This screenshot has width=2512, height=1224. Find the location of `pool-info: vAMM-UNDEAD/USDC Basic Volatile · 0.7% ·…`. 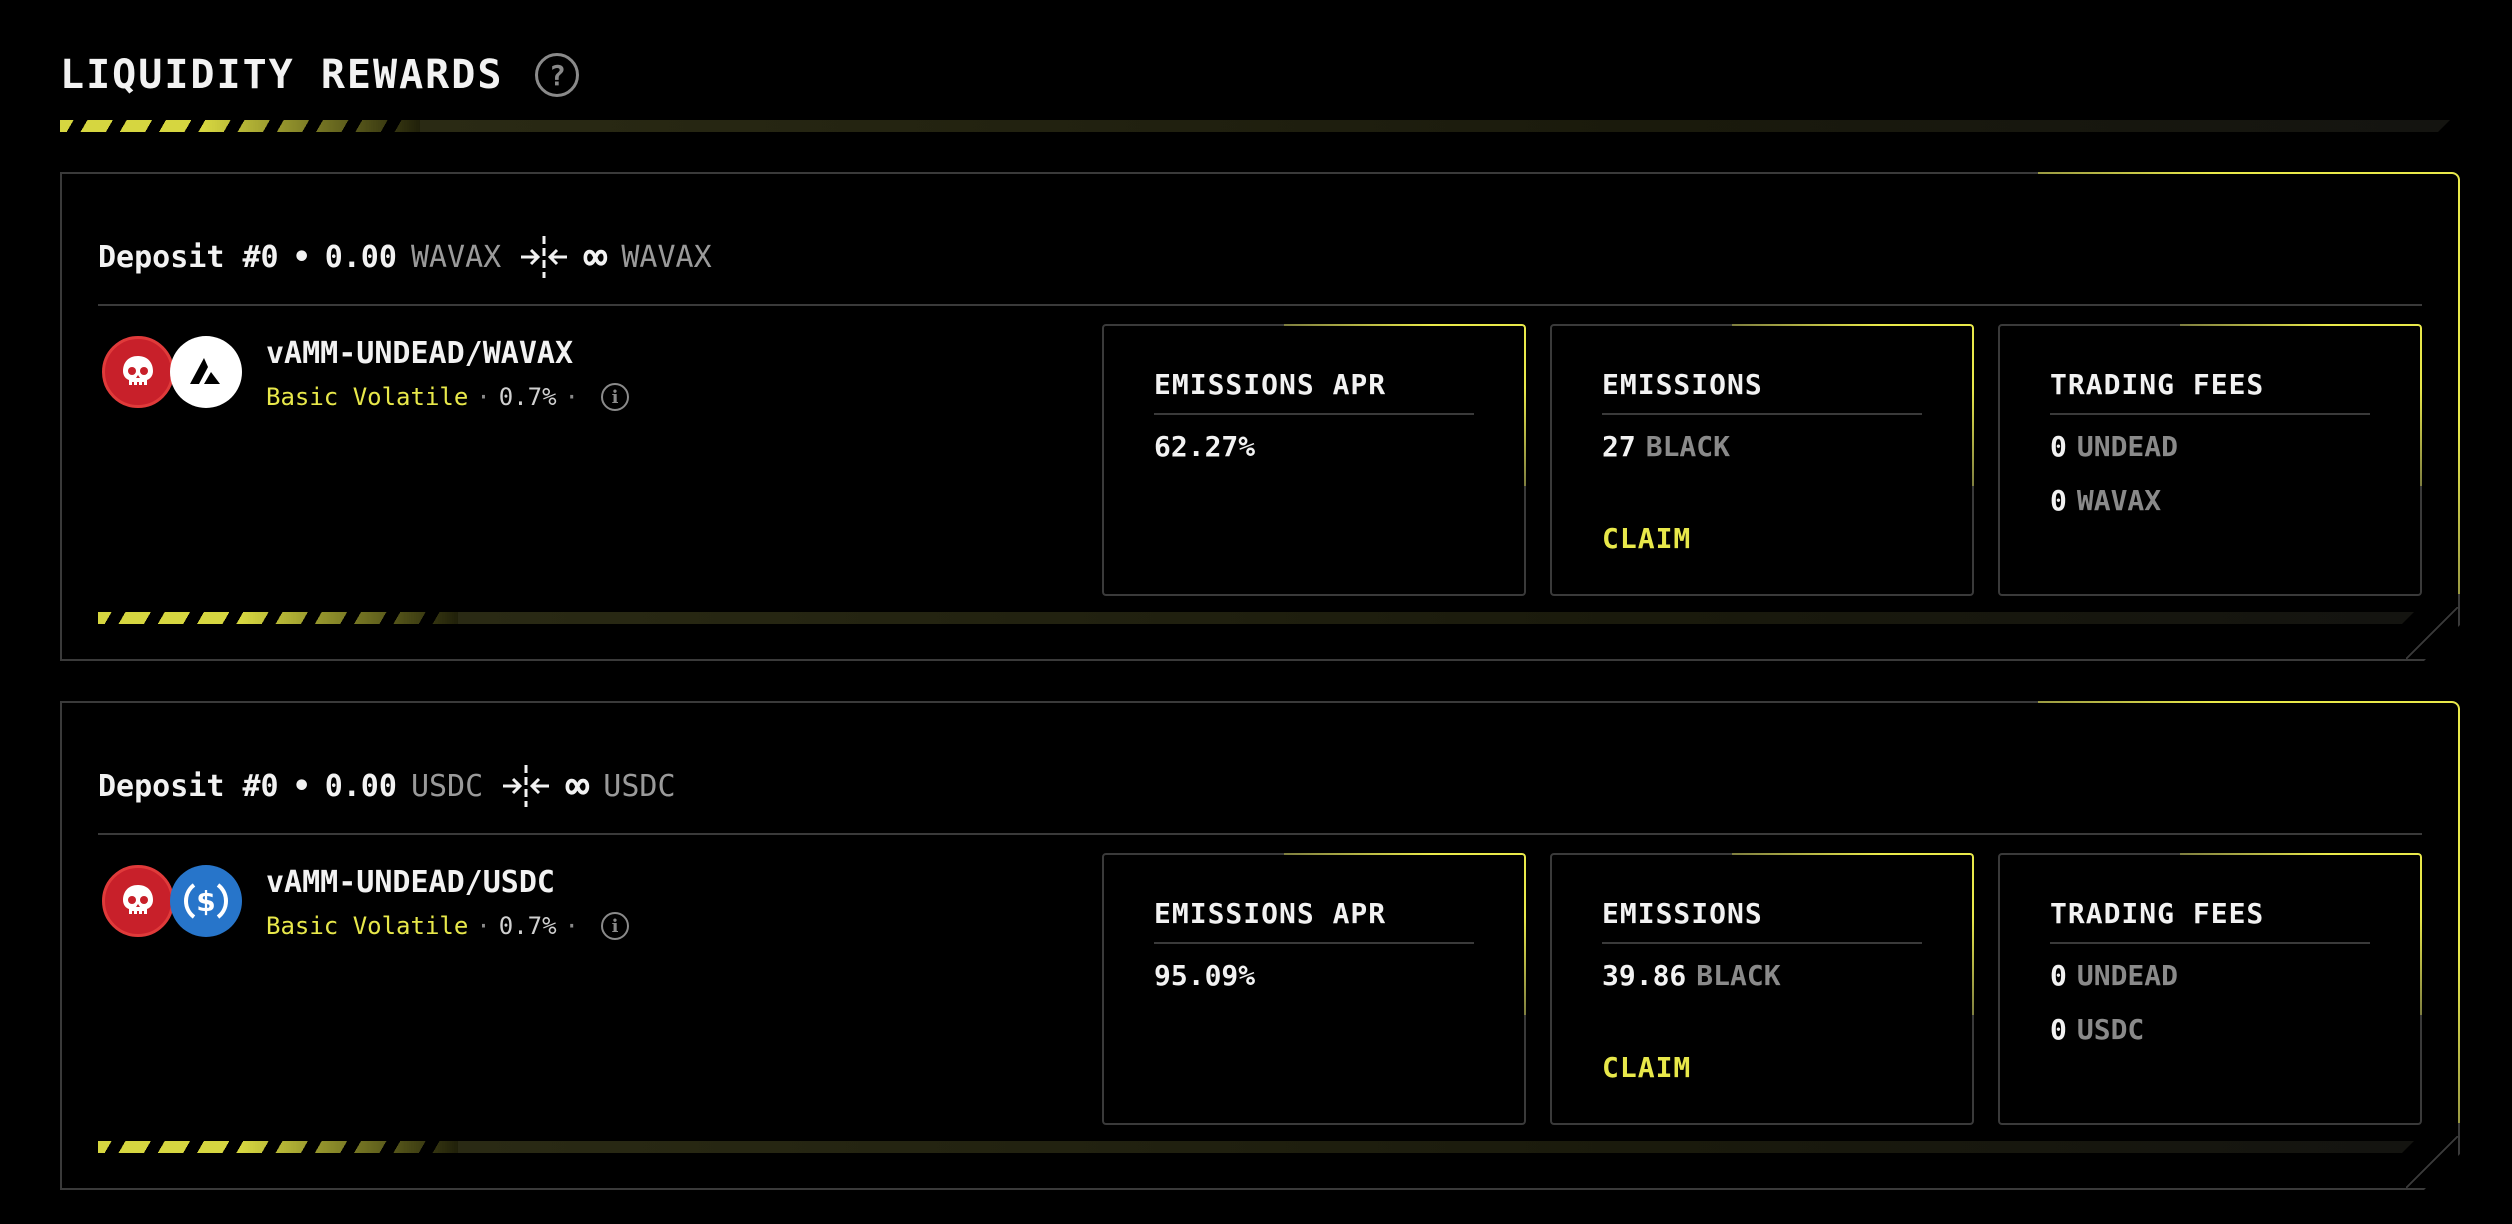

pool-info: vAMM-UNDEAD/USDC Basic Volatile · 0.7% ·… is located at coordinates (447, 902).